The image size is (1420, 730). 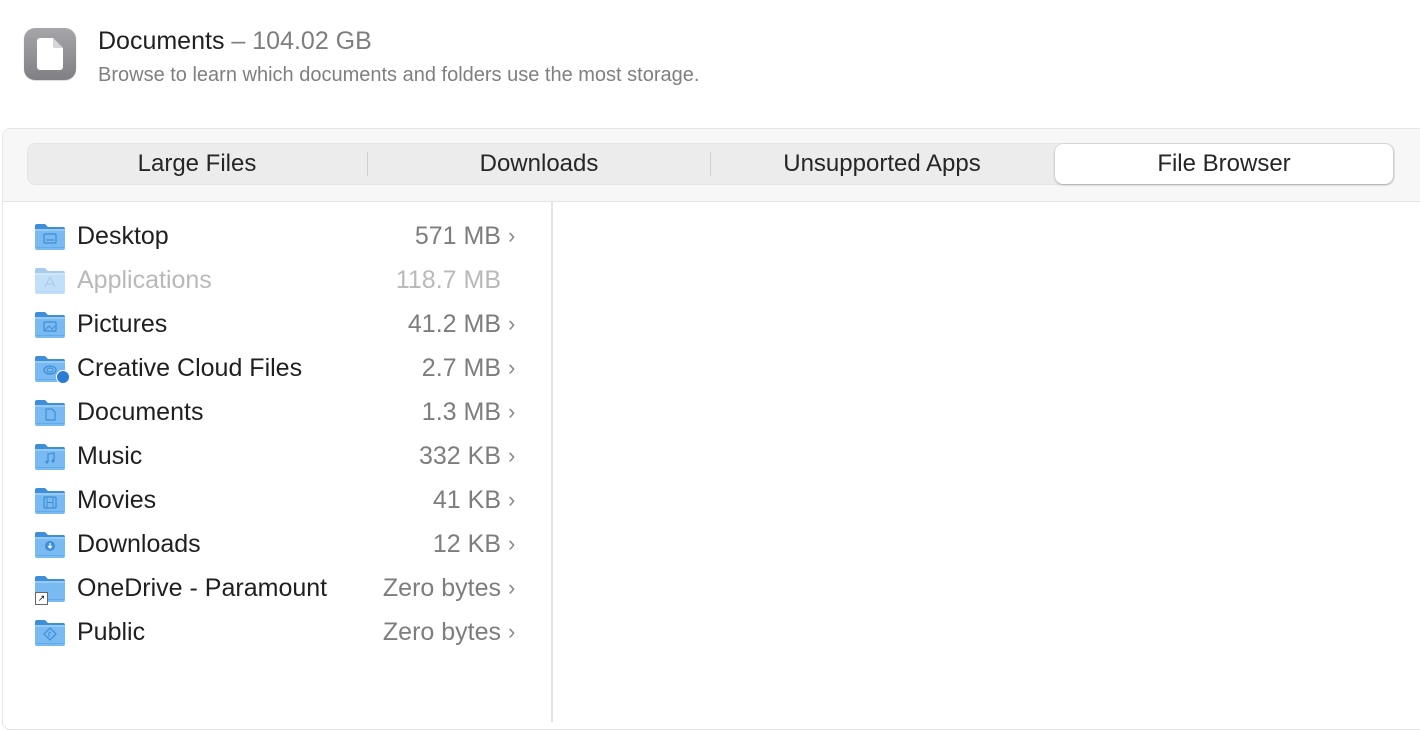 I want to click on desktop-folder-icon, so click(x=50, y=236).